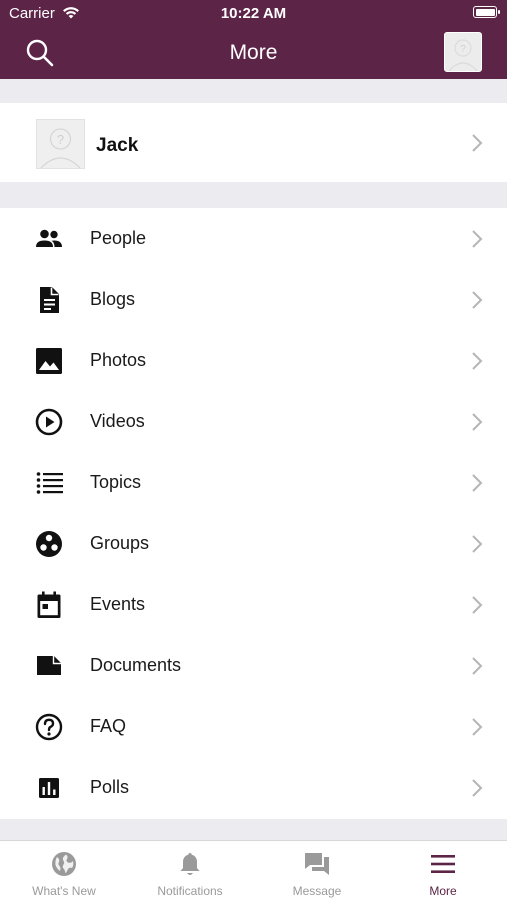  Describe the element at coordinates (317, 891) in the screenshot. I see `tab-label: Message` at that location.